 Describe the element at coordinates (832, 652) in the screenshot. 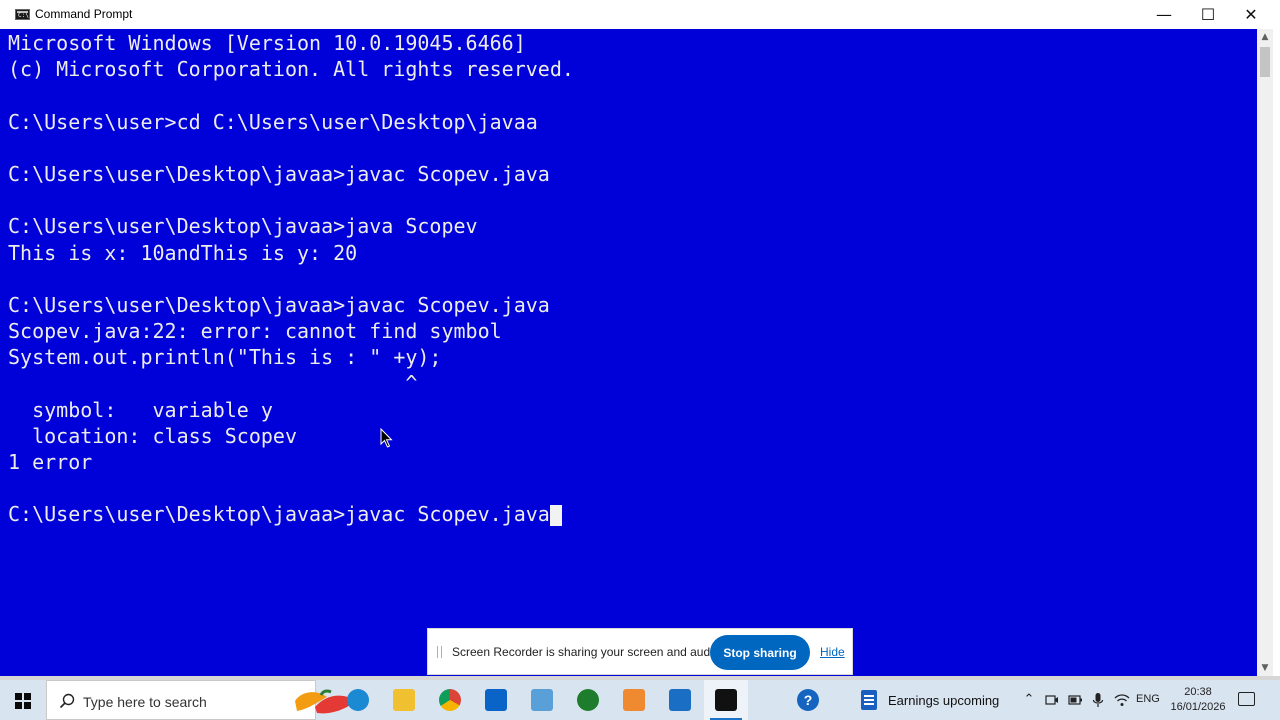

I see `hide-link: Hide` at that location.